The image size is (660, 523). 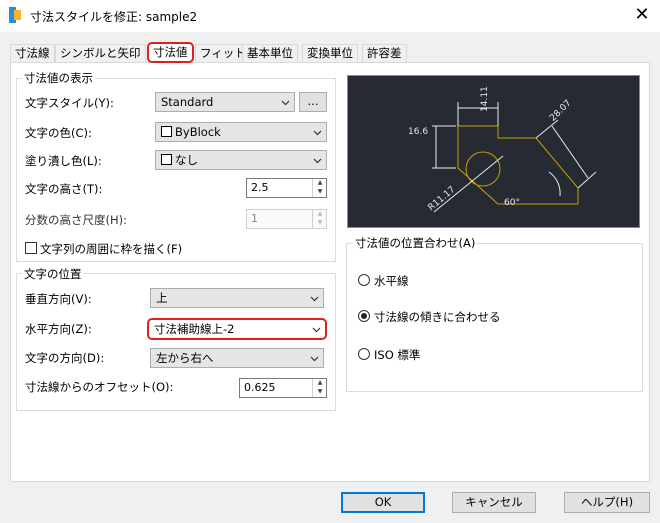 I want to click on fill-color-dropdown: なし, so click(x=241, y=160).